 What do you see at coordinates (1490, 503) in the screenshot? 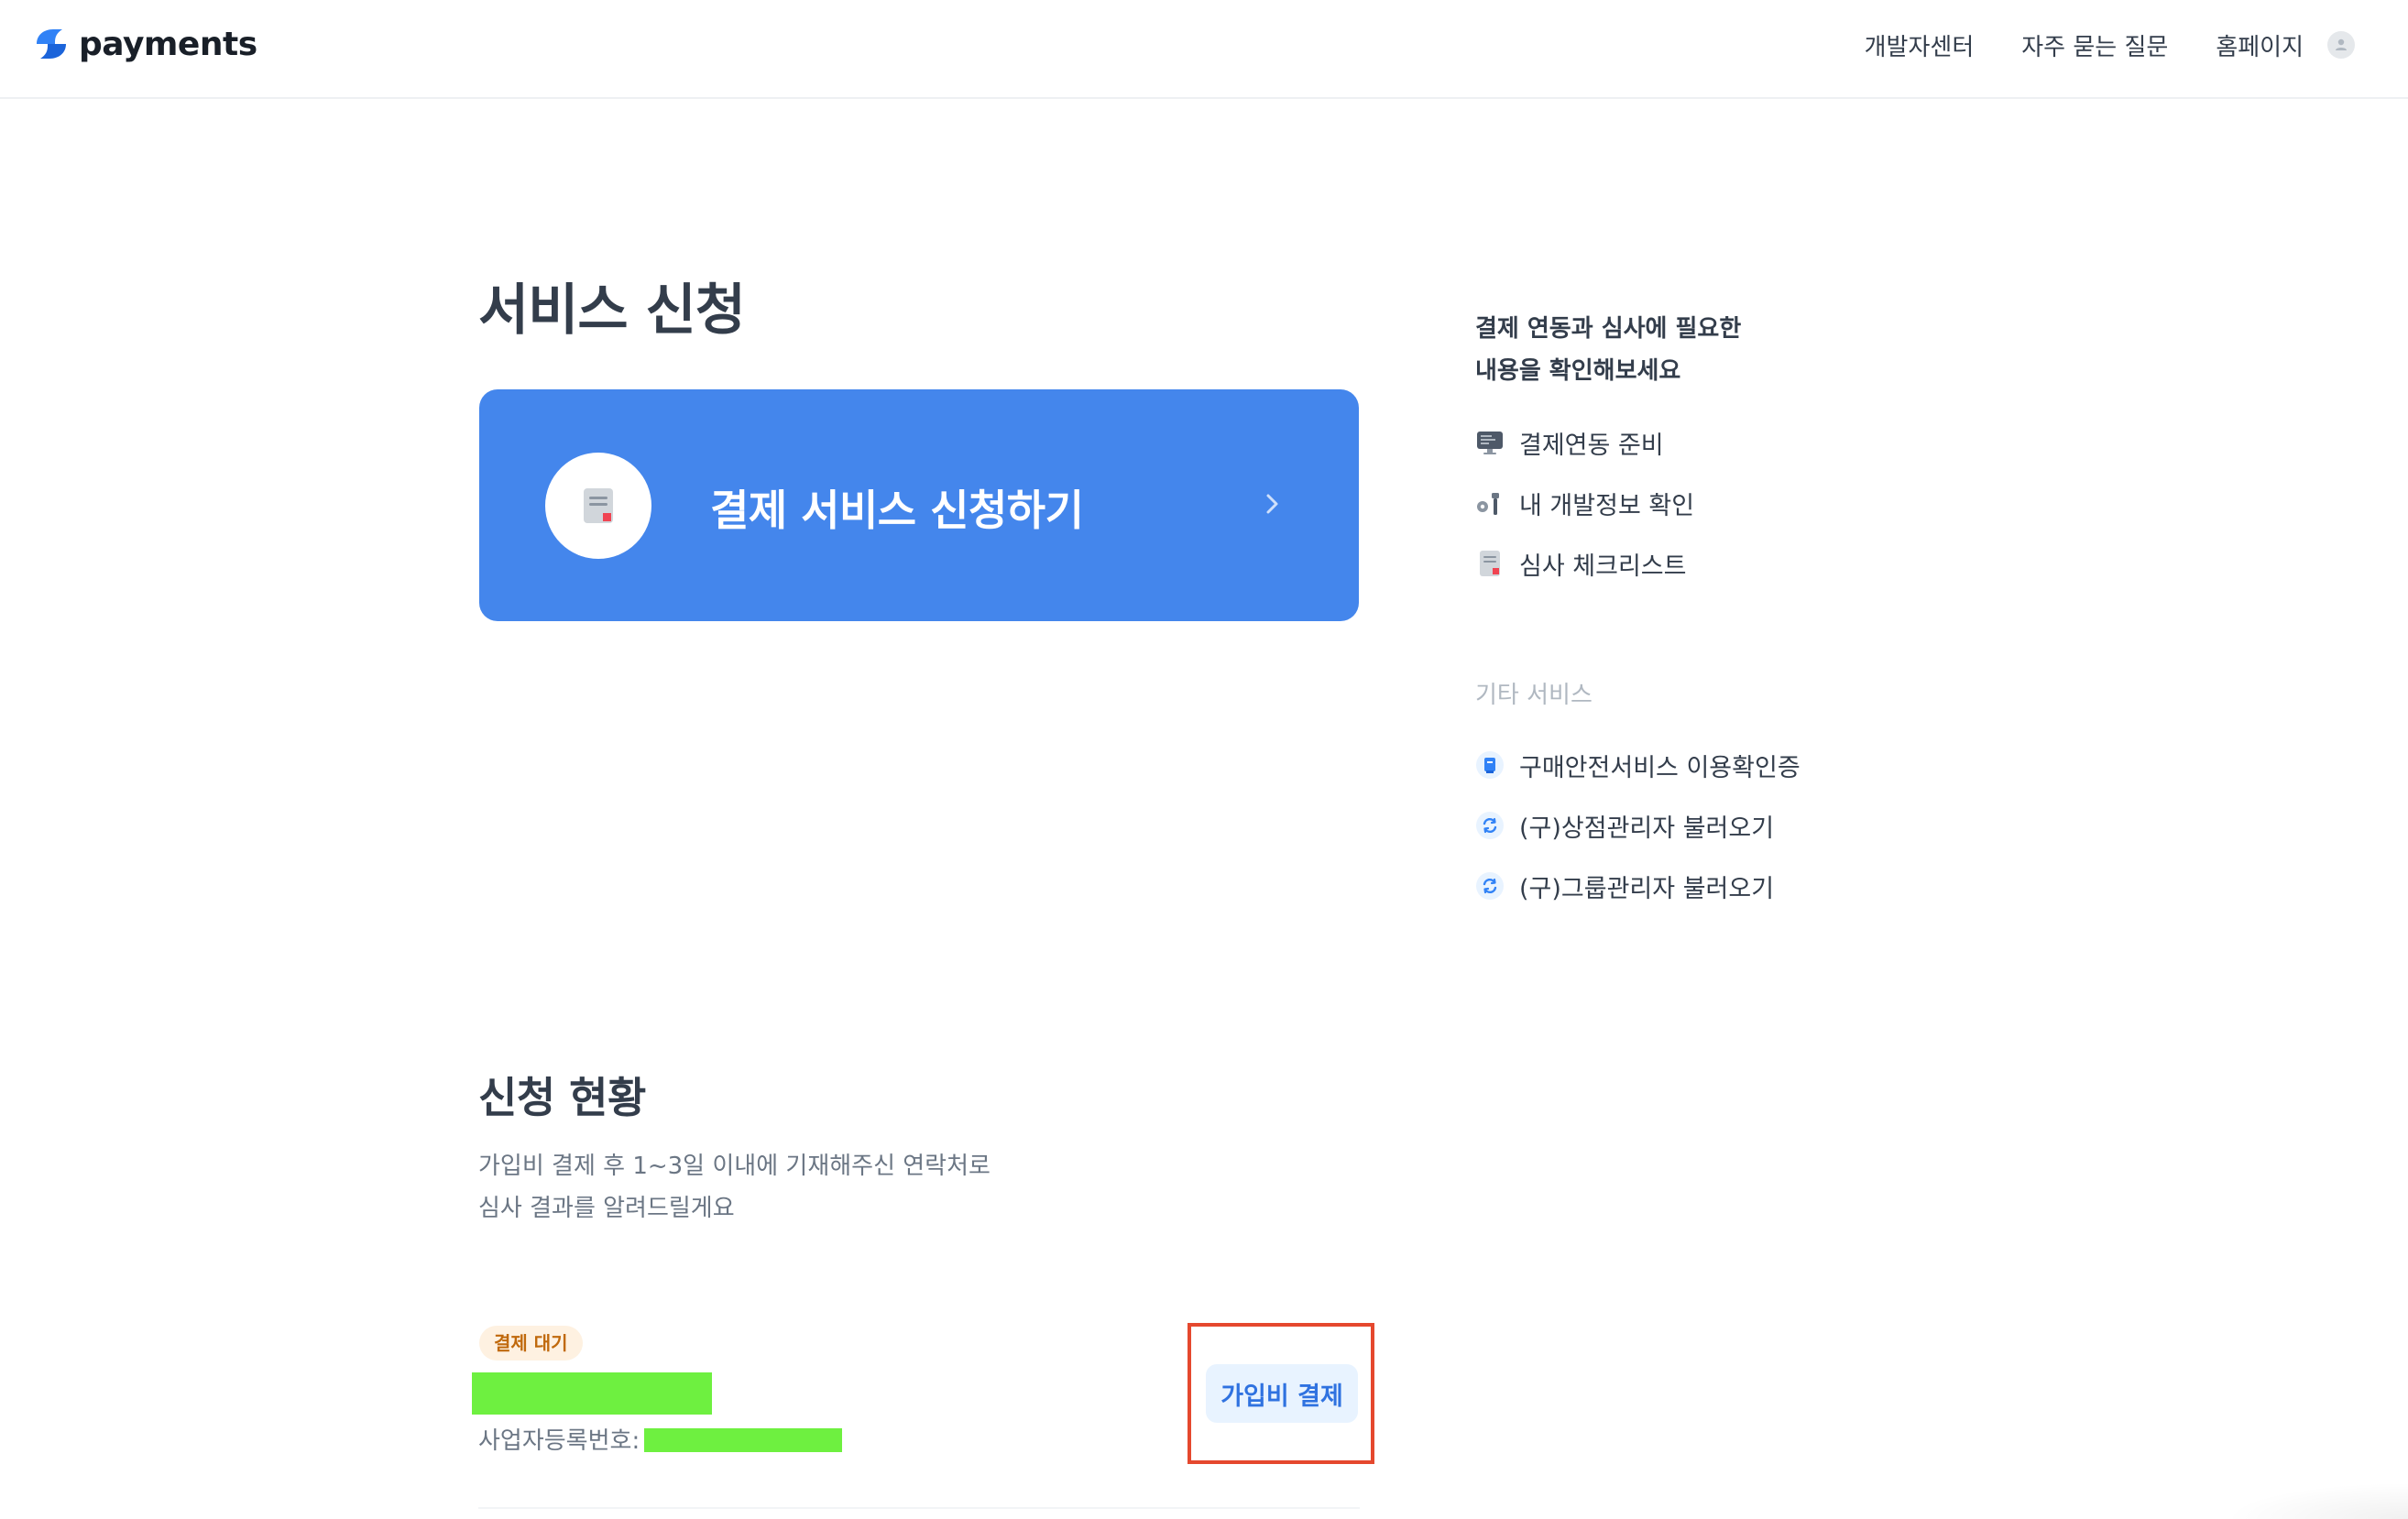
I see `developer-tools-icon` at bounding box center [1490, 503].